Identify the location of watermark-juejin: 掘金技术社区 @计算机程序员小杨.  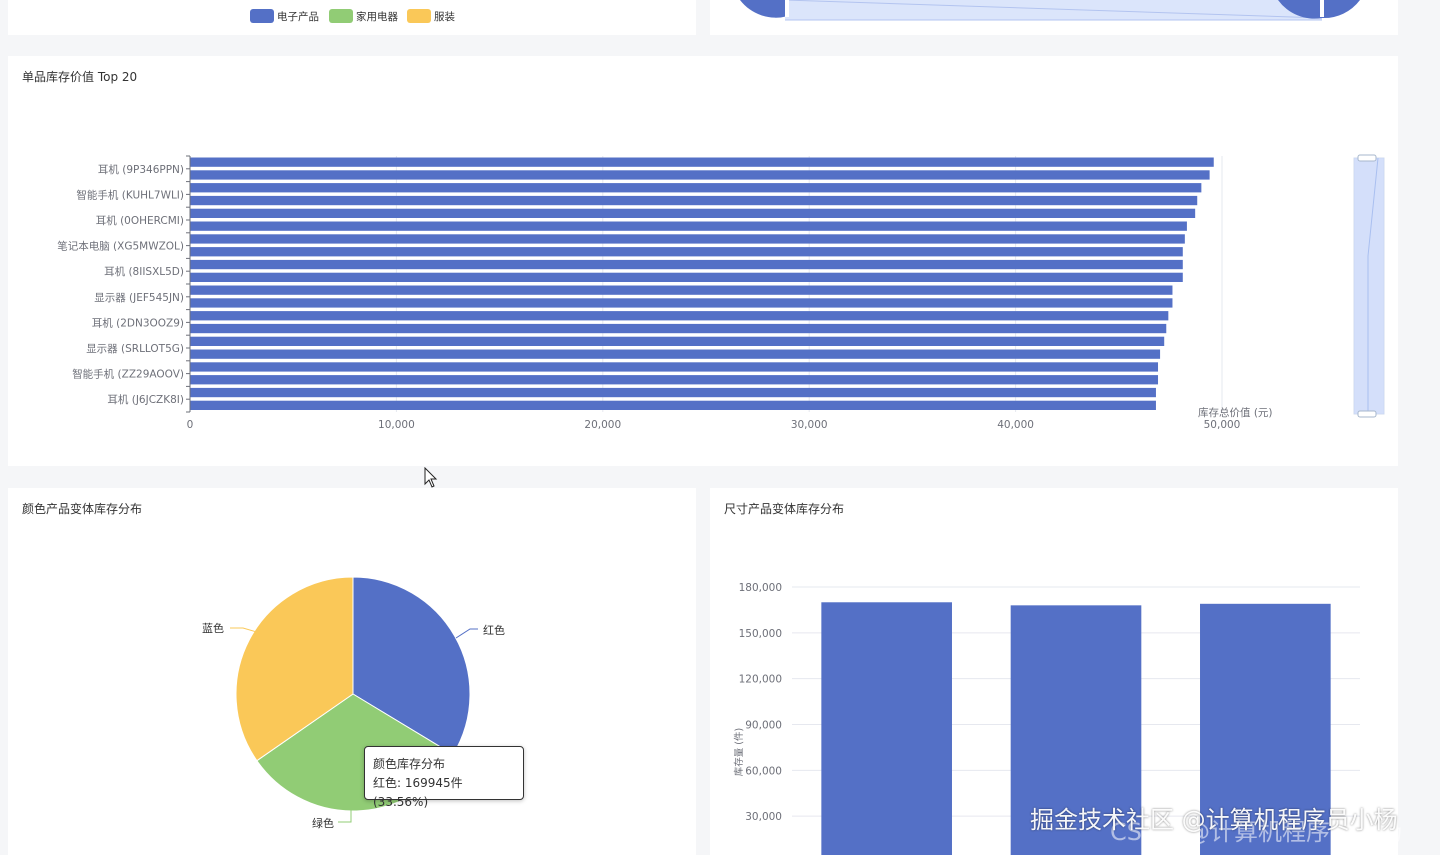
(1214, 820).